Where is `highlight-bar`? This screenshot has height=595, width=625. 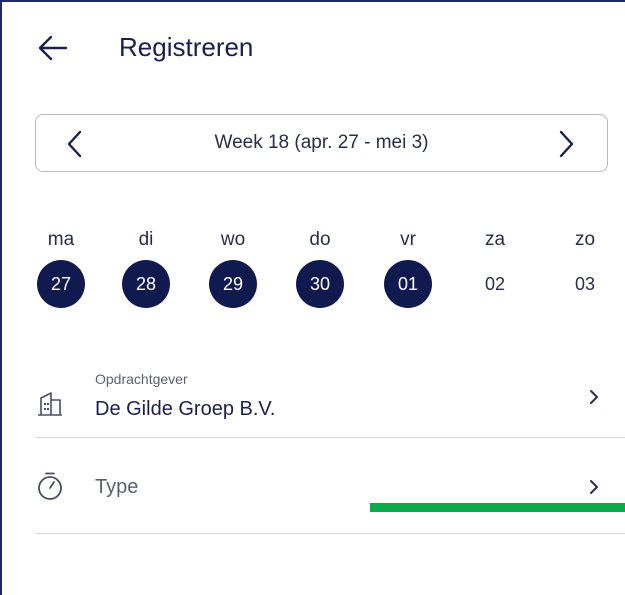 highlight-bar is located at coordinates (497, 507).